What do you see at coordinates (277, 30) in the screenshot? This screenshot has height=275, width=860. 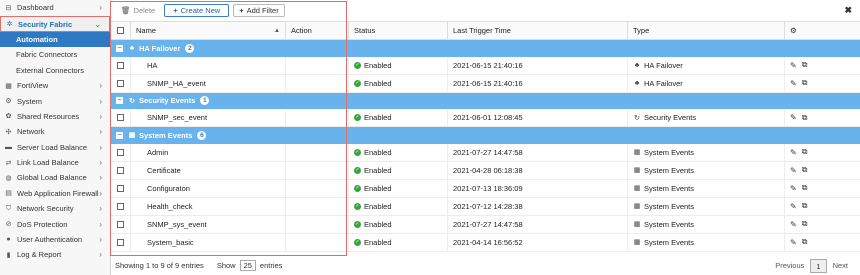 I see `sort-asc-icon: ▲` at bounding box center [277, 30].